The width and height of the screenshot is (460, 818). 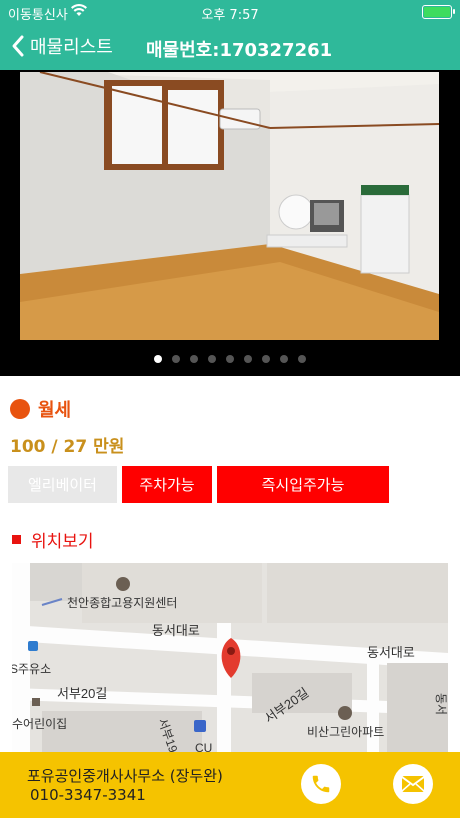 What do you see at coordinates (303, 484) in the screenshot?
I see `tag-immediate-move-in: 즉시입주가능` at bounding box center [303, 484].